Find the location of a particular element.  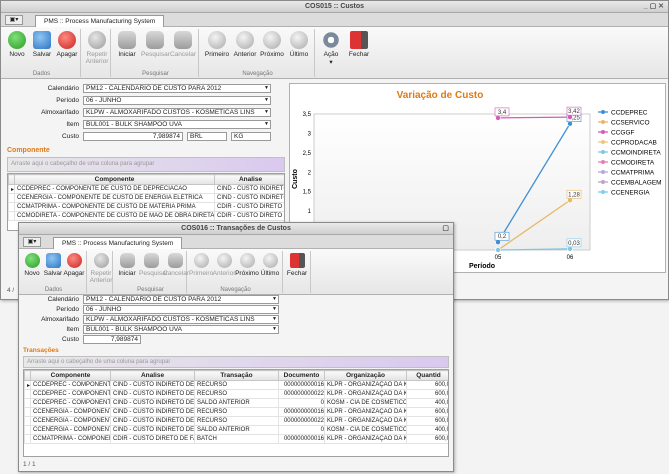

section-componente: Componente is located at coordinates (28, 150).